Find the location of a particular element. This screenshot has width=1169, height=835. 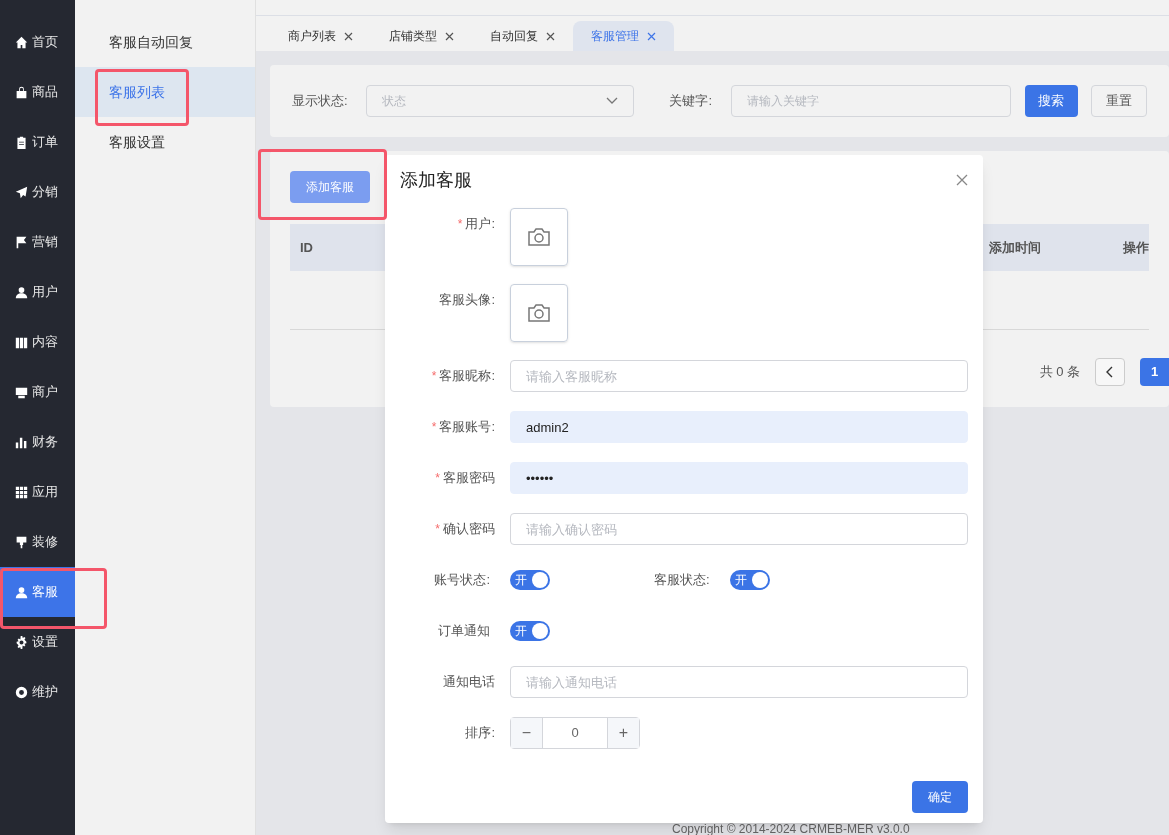

sidebar-item: 客服 is located at coordinates (37, 592).